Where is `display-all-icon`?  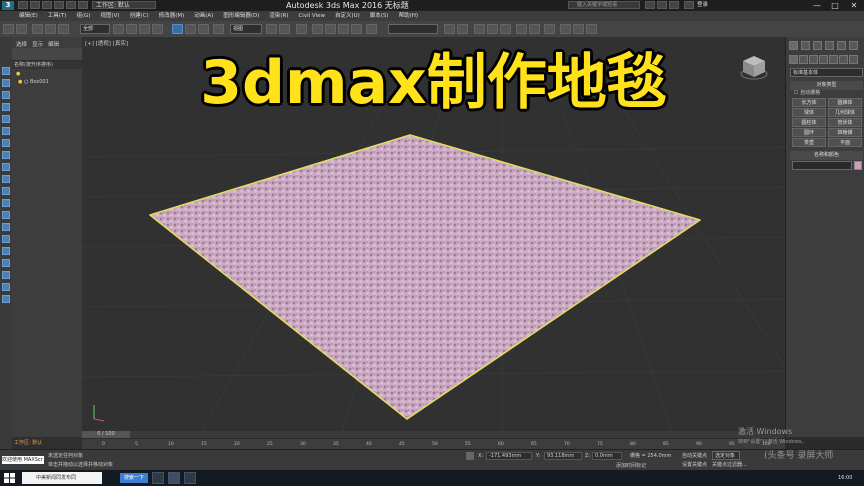
display-all-icon is located at coordinates (6, 95).